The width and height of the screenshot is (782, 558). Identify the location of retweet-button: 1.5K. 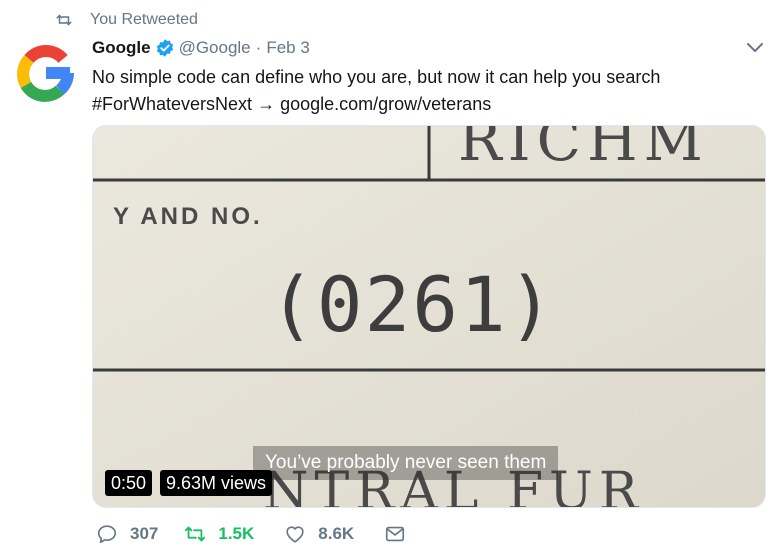
(219, 534).